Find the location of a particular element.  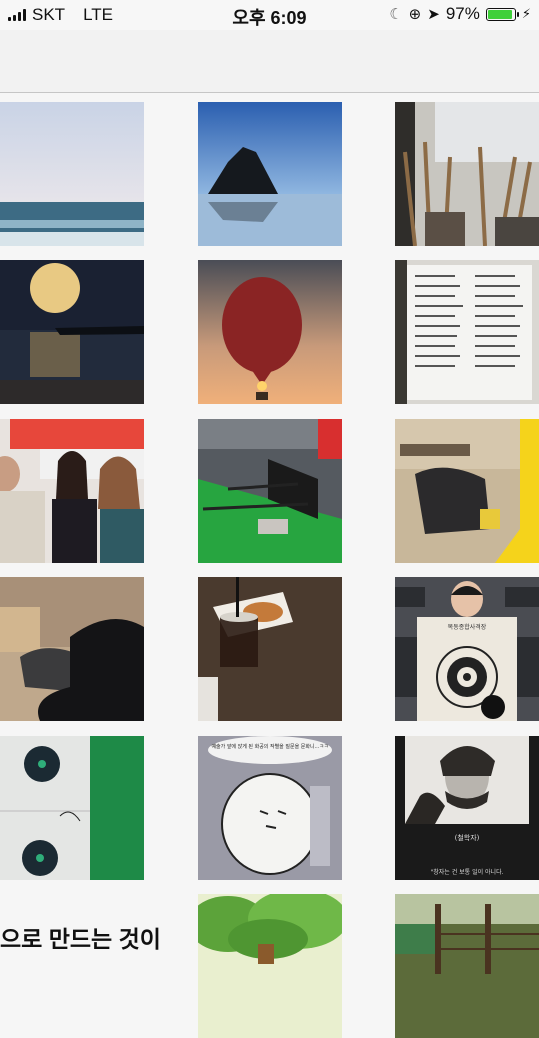

photo-iced-coffee-table is located at coordinates (270, 649).